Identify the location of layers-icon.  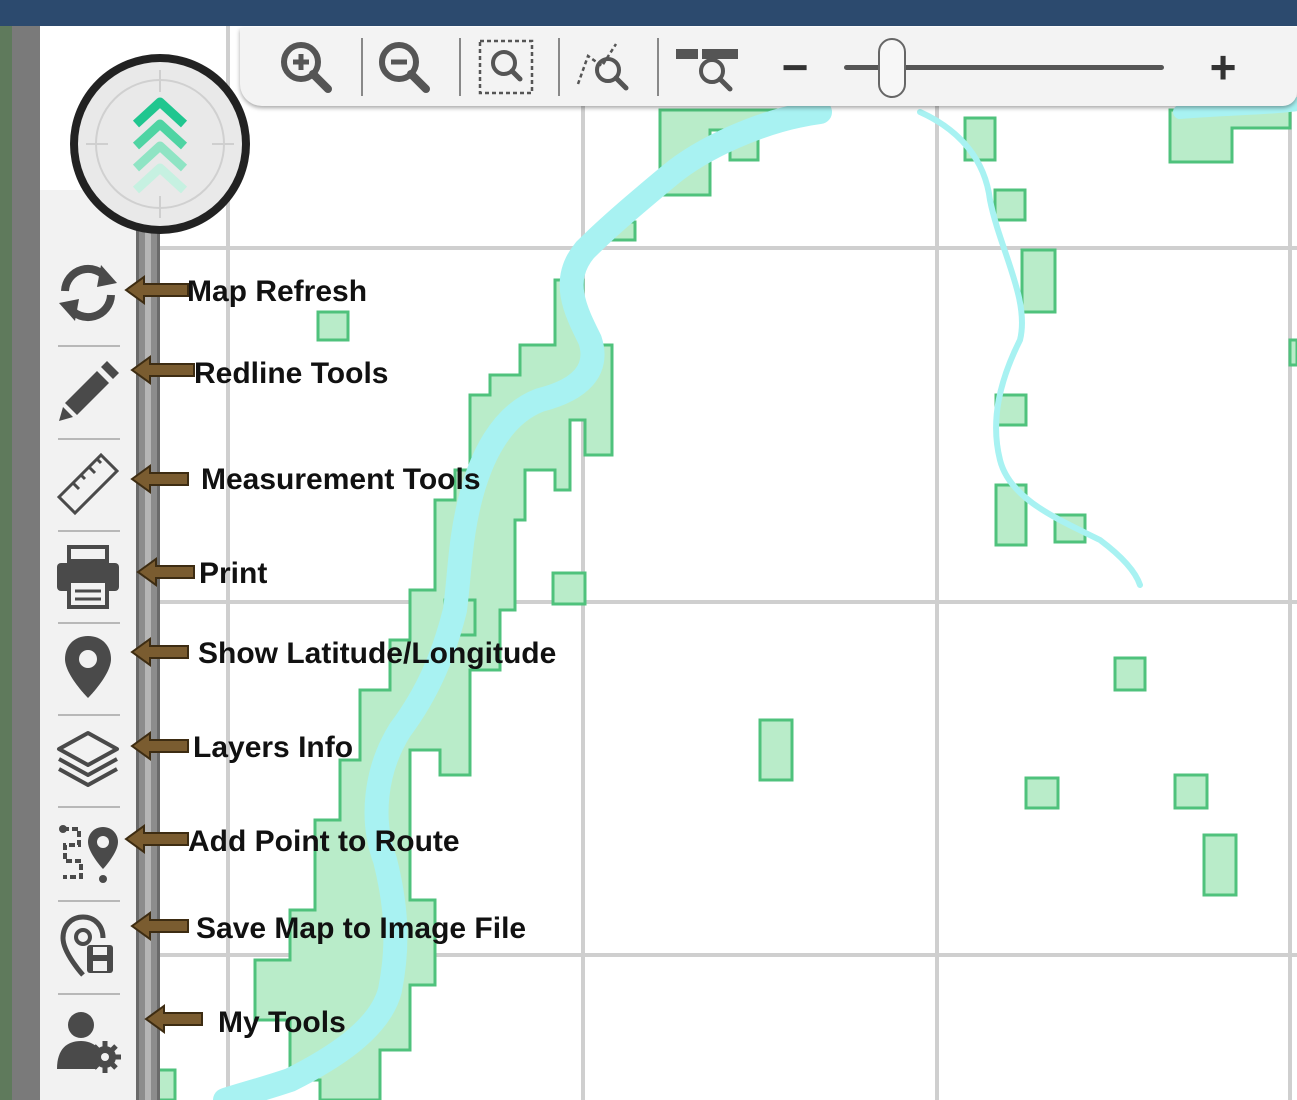
(88, 759).